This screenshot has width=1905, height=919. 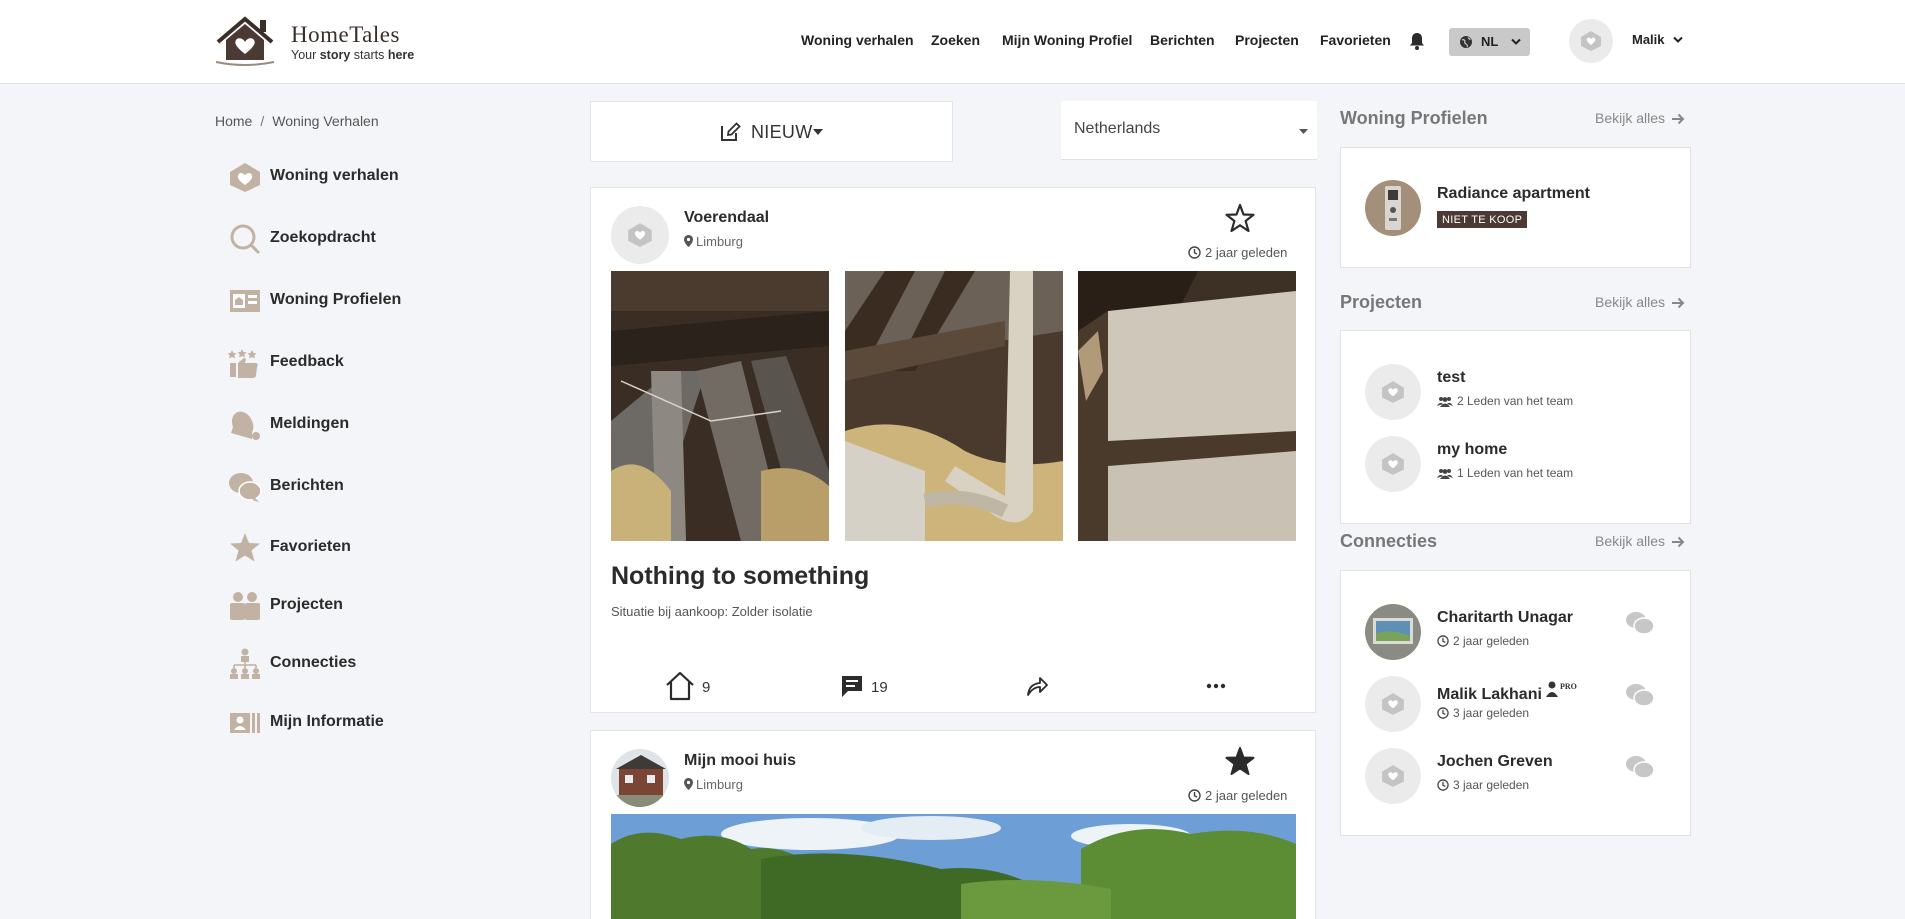 What do you see at coordinates (688, 241) in the screenshot?
I see `map-pin-icon` at bounding box center [688, 241].